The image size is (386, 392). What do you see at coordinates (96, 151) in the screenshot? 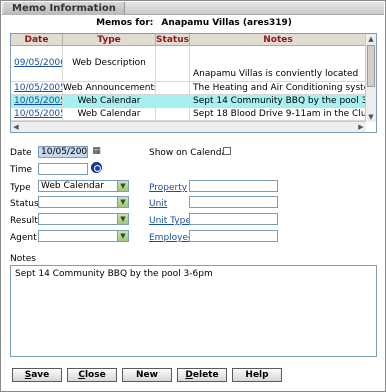
I see `calendar-icon: ▦` at bounding box center [96, 151].